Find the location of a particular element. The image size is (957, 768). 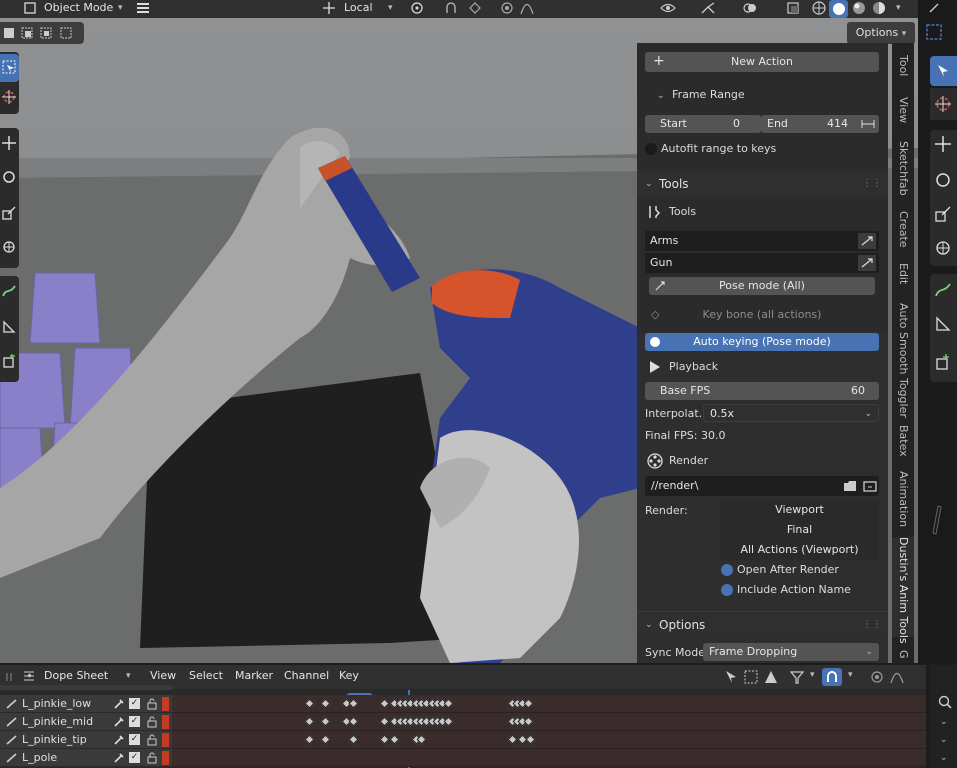

tab-g: G is located at coordinates (903, 656).